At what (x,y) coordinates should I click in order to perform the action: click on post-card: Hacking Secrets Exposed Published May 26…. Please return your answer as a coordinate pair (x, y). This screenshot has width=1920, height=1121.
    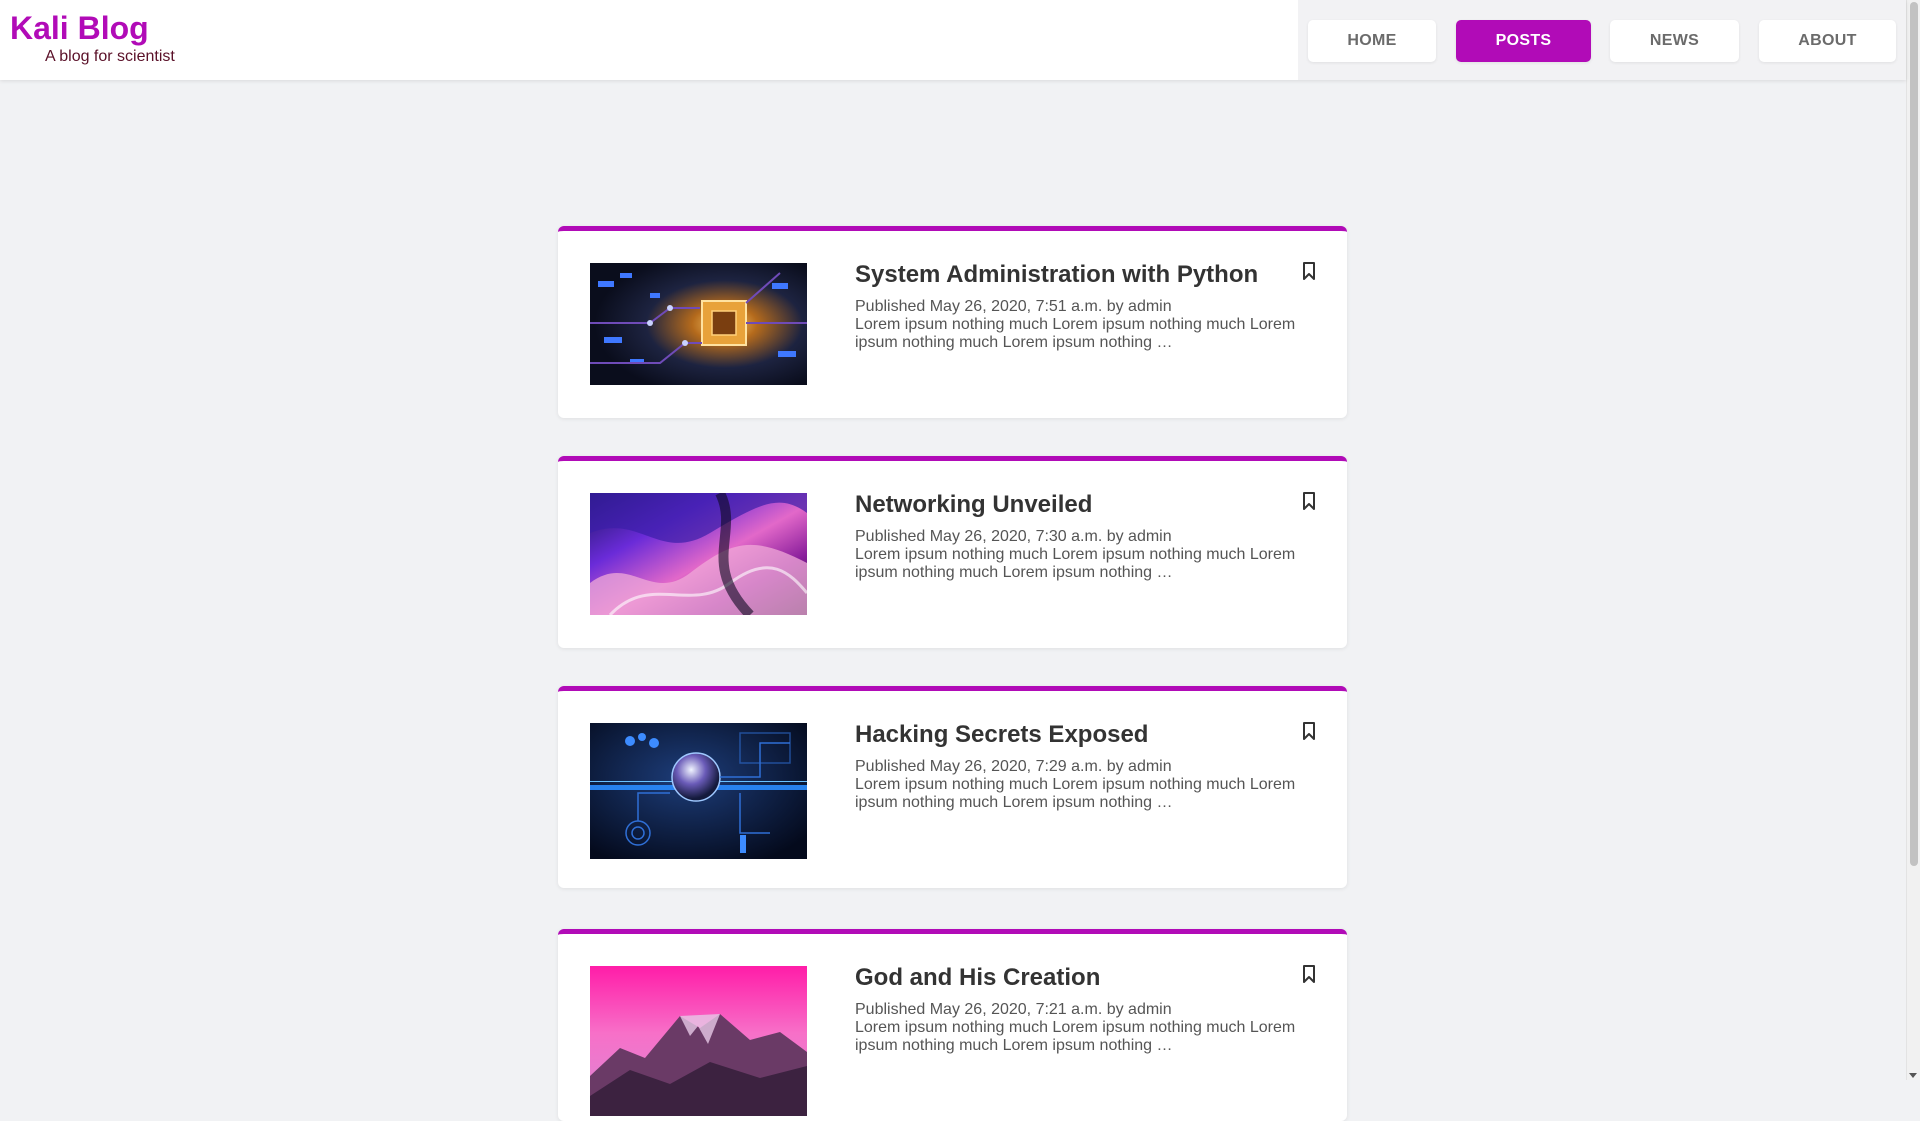
    Looking at the image, I should click on (952, 787).